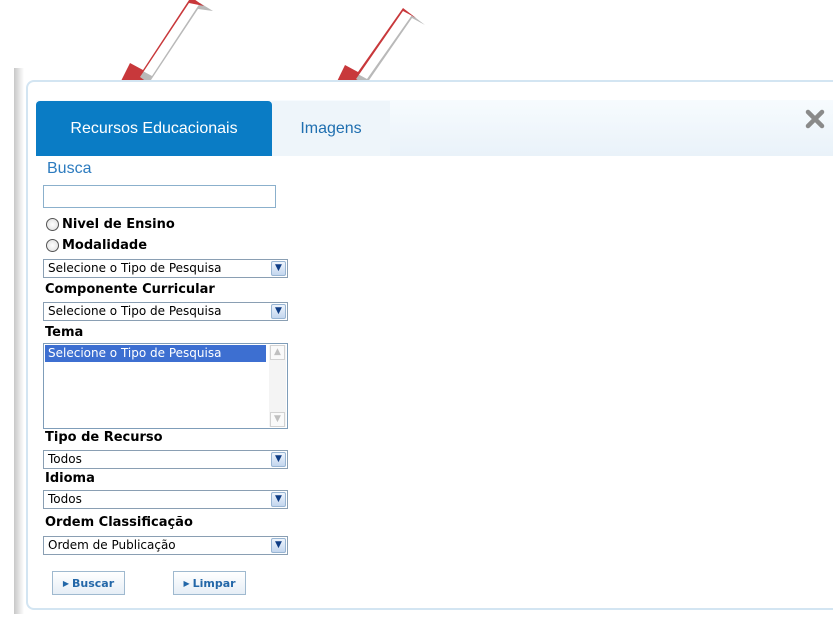  I want to click on tipo-pesquisa-select: Selecione o Tipo de Pesquisa ▼, so click(165, 268).